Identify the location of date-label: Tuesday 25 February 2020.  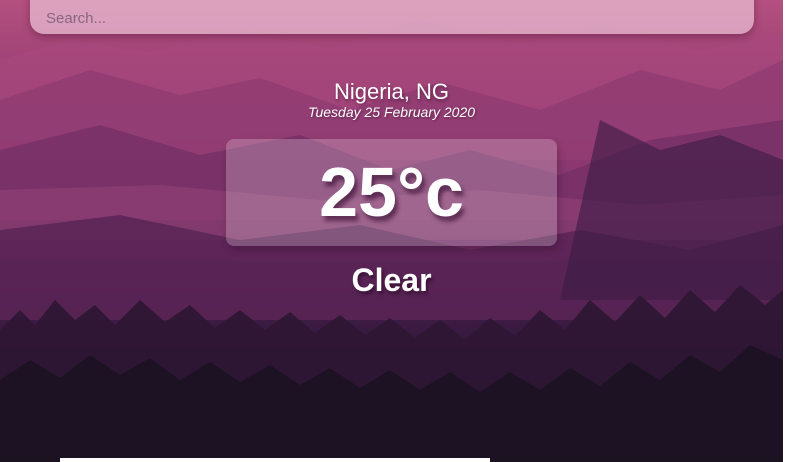
(391, 112).